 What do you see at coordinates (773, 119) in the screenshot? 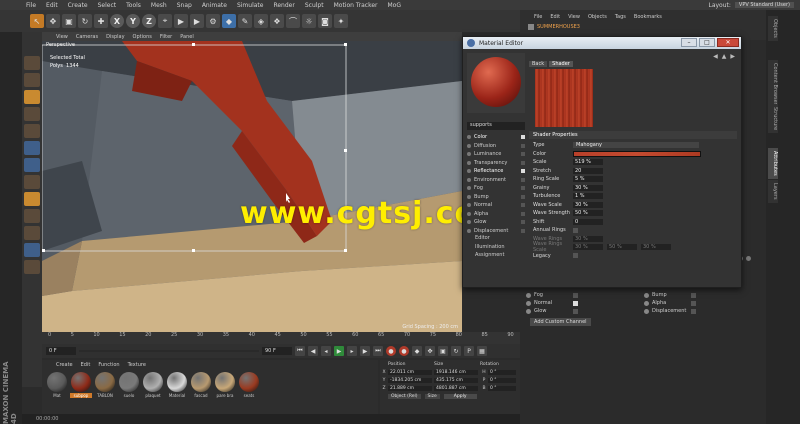
I see `right-tab: Structure` at bounding box center [773, 119].